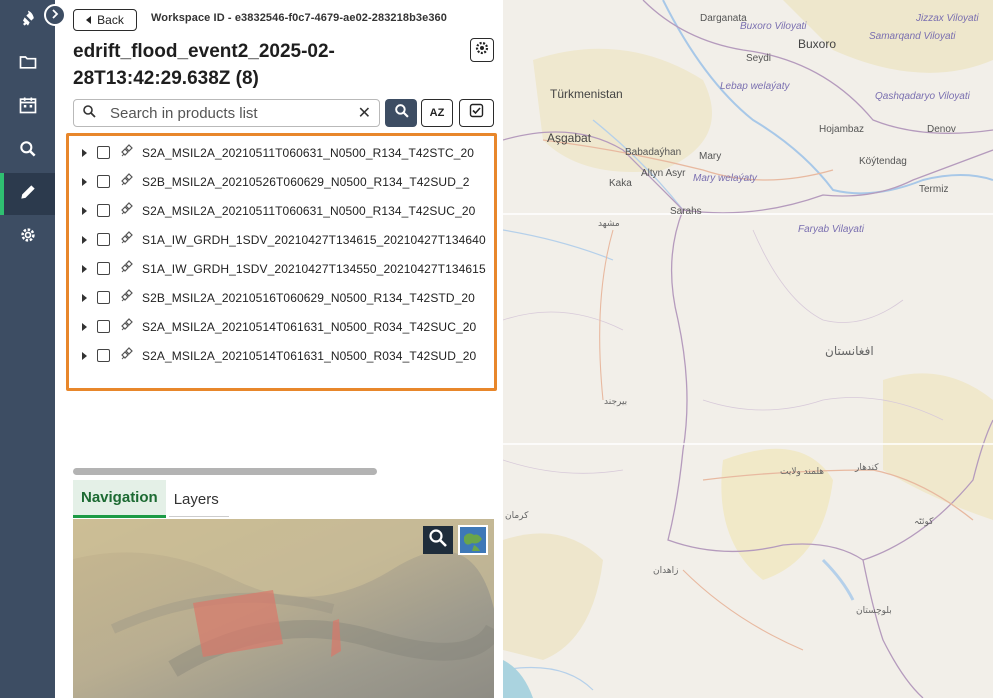  I want to click on map-label: Mary welaýaty, so click(725, 178).